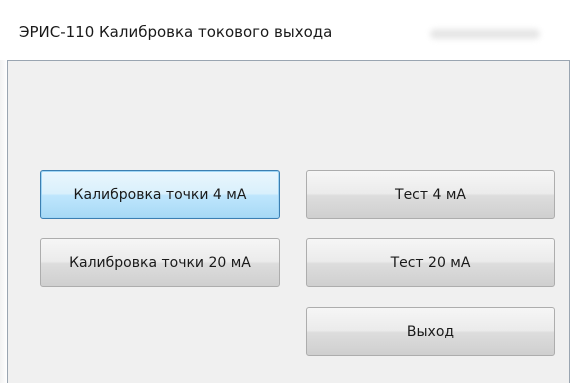  Describe the element at coordinates (176, 32) in the screenshot. I see `window-title: ЭРИС-110 Калибровка токового выхода` at that location.